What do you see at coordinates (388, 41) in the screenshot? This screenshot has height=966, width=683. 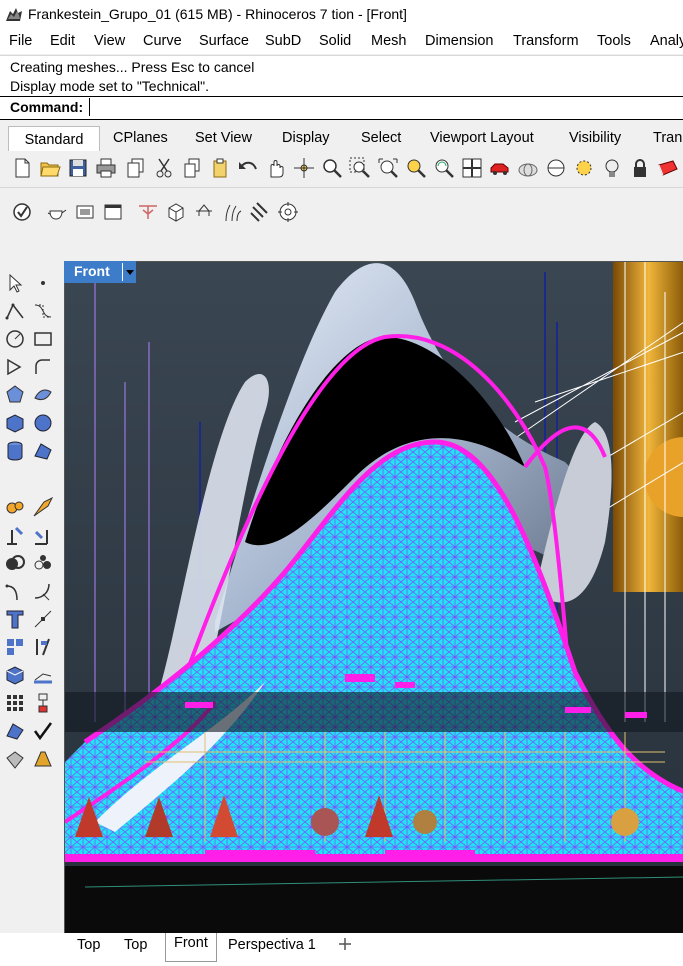 I see `menu-mesh: Mesh` at bounding box center [388, 41].